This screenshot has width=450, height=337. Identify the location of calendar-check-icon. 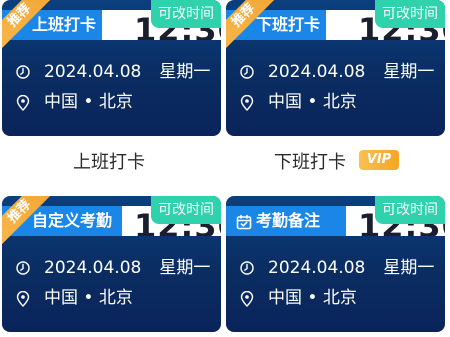
(244, 221).